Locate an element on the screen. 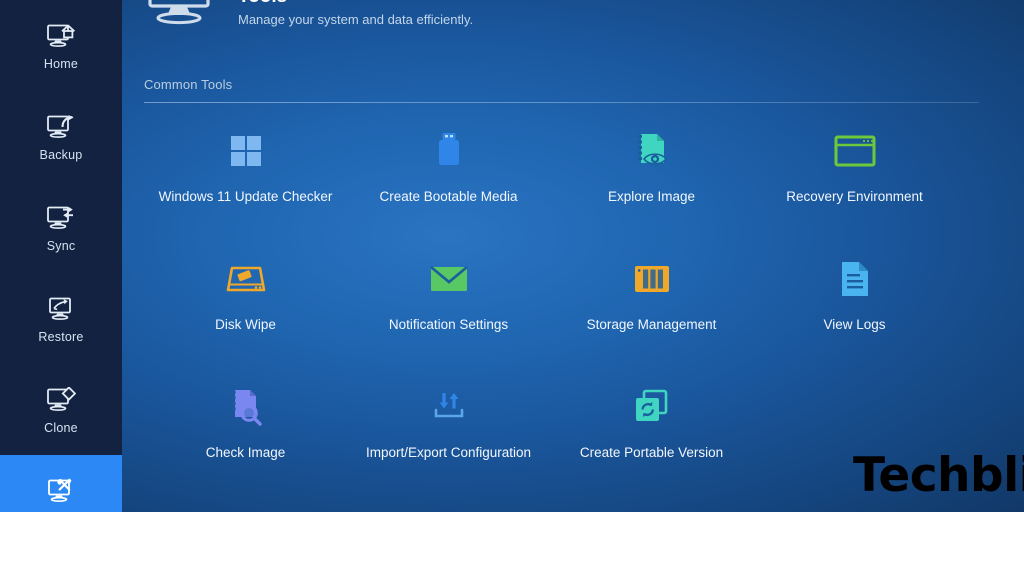 Image resolution: width=1024 pixels, height=576 pixels. sidebar-item-label: Clone is located at coordinates (61, 427).